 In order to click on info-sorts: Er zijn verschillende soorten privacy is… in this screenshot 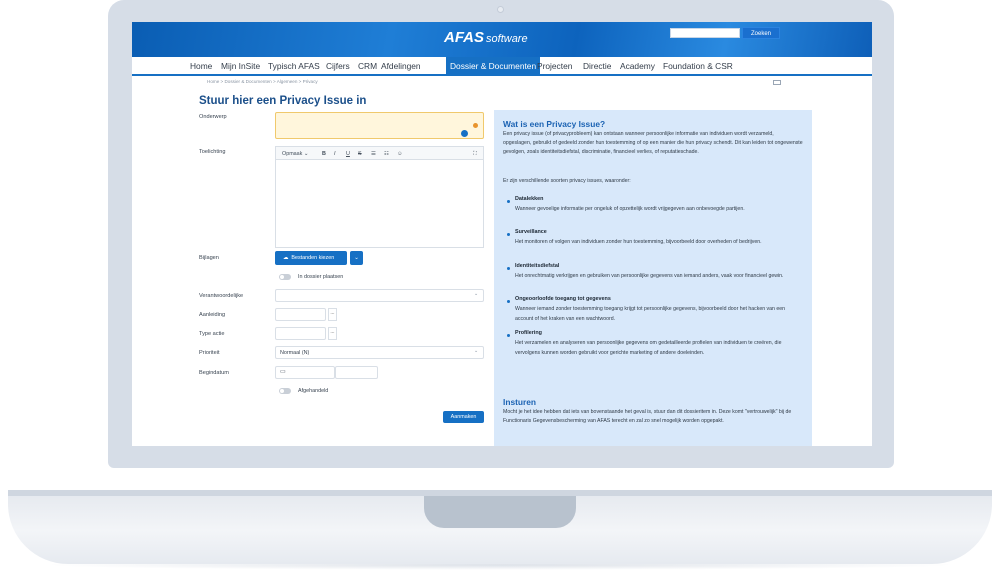, I will do `click(567, 181)`.